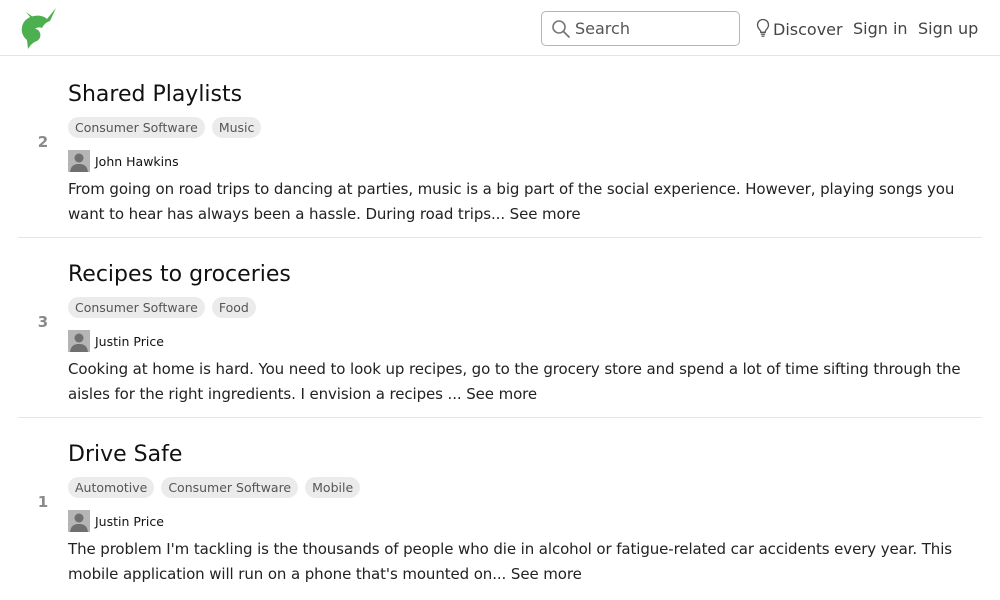 This screenshot has height=600, width=1000. What do you see at coordinates (500, 28) in the screenshot?
I see `top-navigation-bar: Discover Sign in Sign up` at bounding box center [500, 28].